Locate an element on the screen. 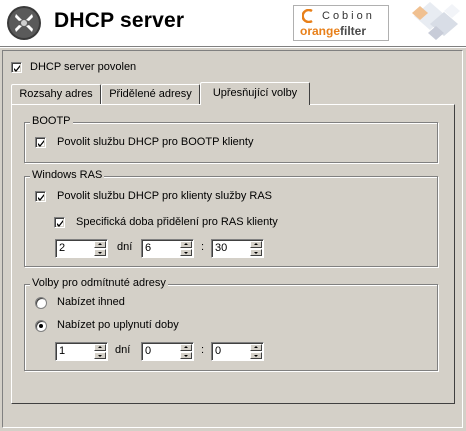 This screenshot has height=431, width=466. cobion-logo-icon is located at coordinates (308, 16).